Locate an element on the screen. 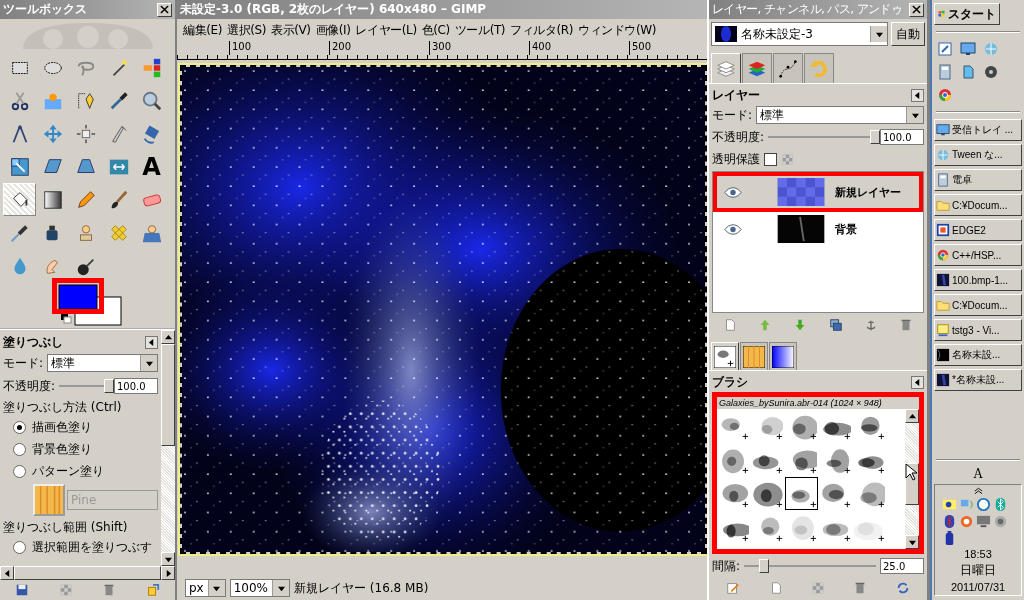 This screenshot has height=600, width=1024. language-indicator: A is located at coordinates (978, 474).